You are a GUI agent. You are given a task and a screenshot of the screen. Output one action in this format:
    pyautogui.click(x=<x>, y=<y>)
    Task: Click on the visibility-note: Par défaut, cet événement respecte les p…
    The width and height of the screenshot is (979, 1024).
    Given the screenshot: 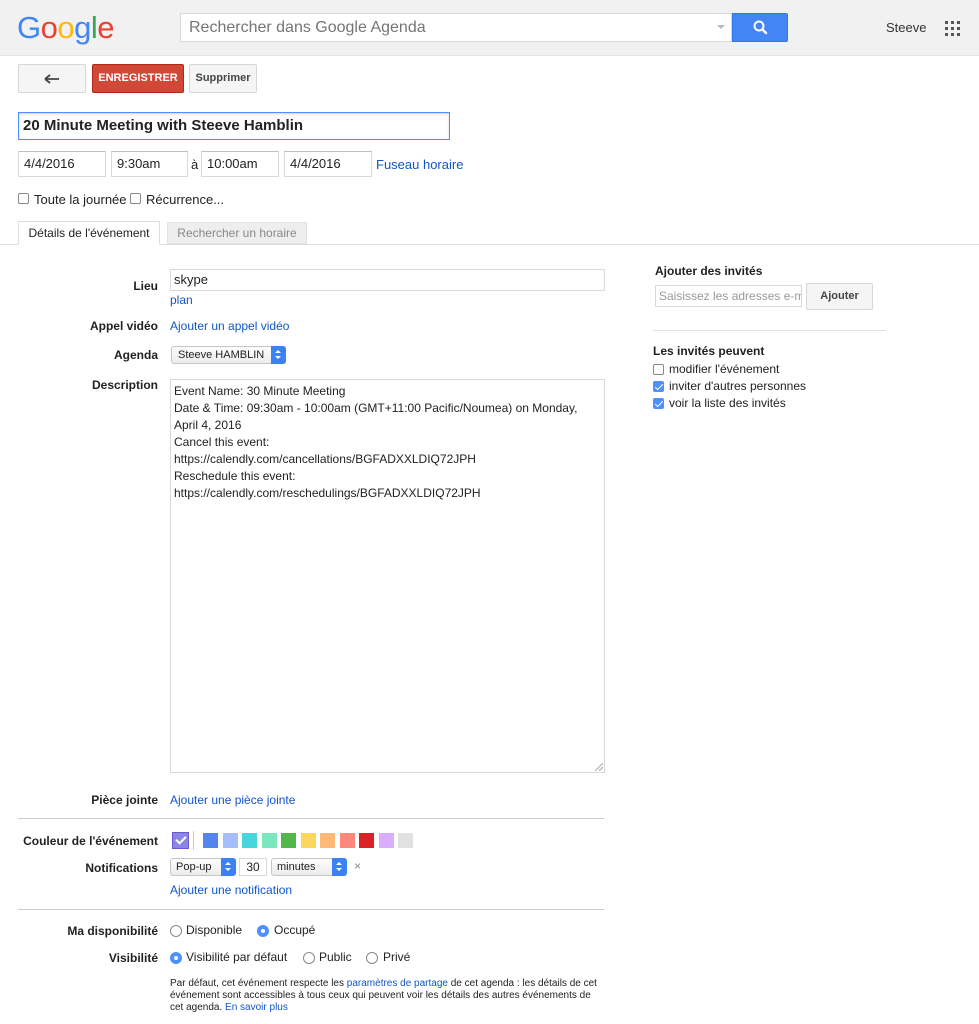 What is the action you would take?
    pyautogui.click(x=385, y=996)
    